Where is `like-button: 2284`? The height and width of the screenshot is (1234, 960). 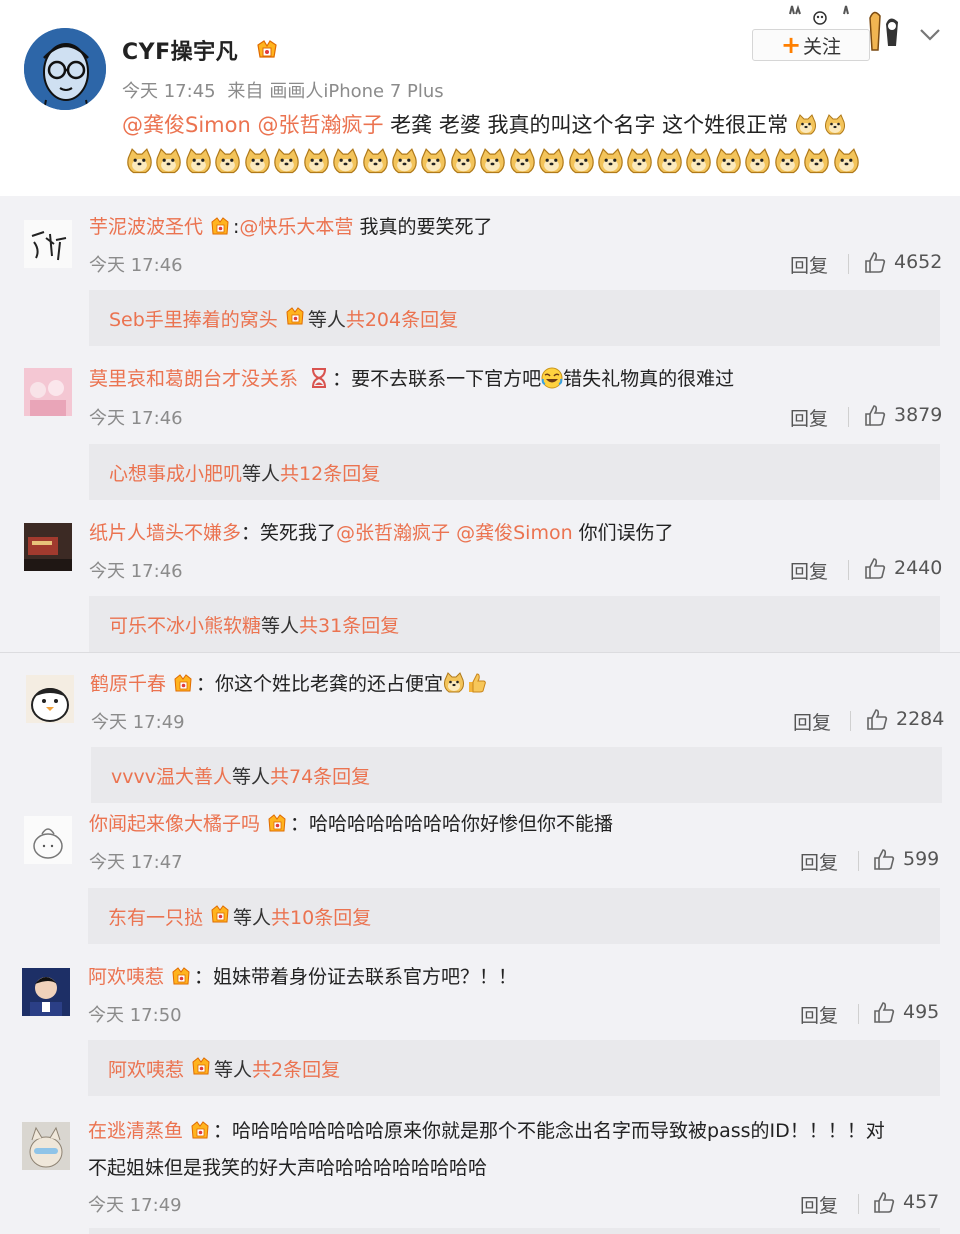 like-button: 2284 is located at coordinates (905, 719).